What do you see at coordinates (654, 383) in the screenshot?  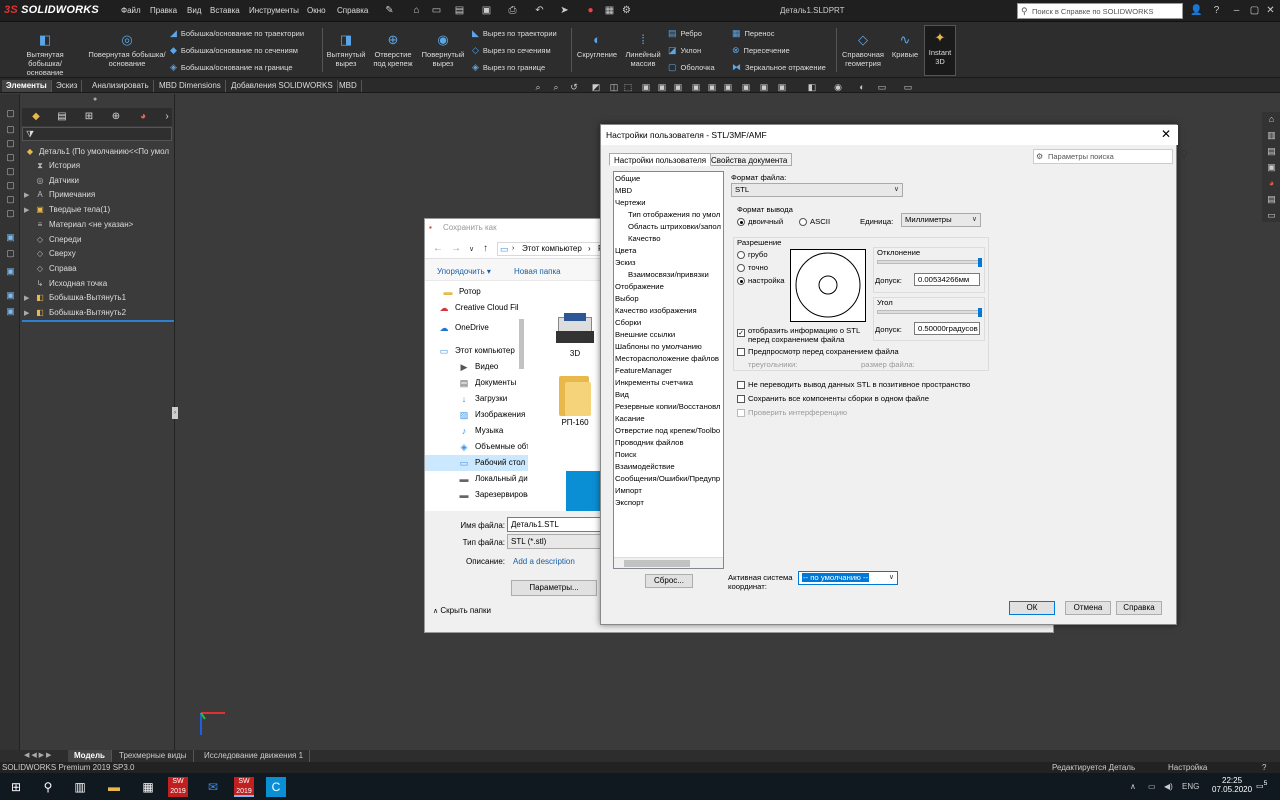 I see `options-category-item: Инкременты счетчика` at bounding box center [654, 383].